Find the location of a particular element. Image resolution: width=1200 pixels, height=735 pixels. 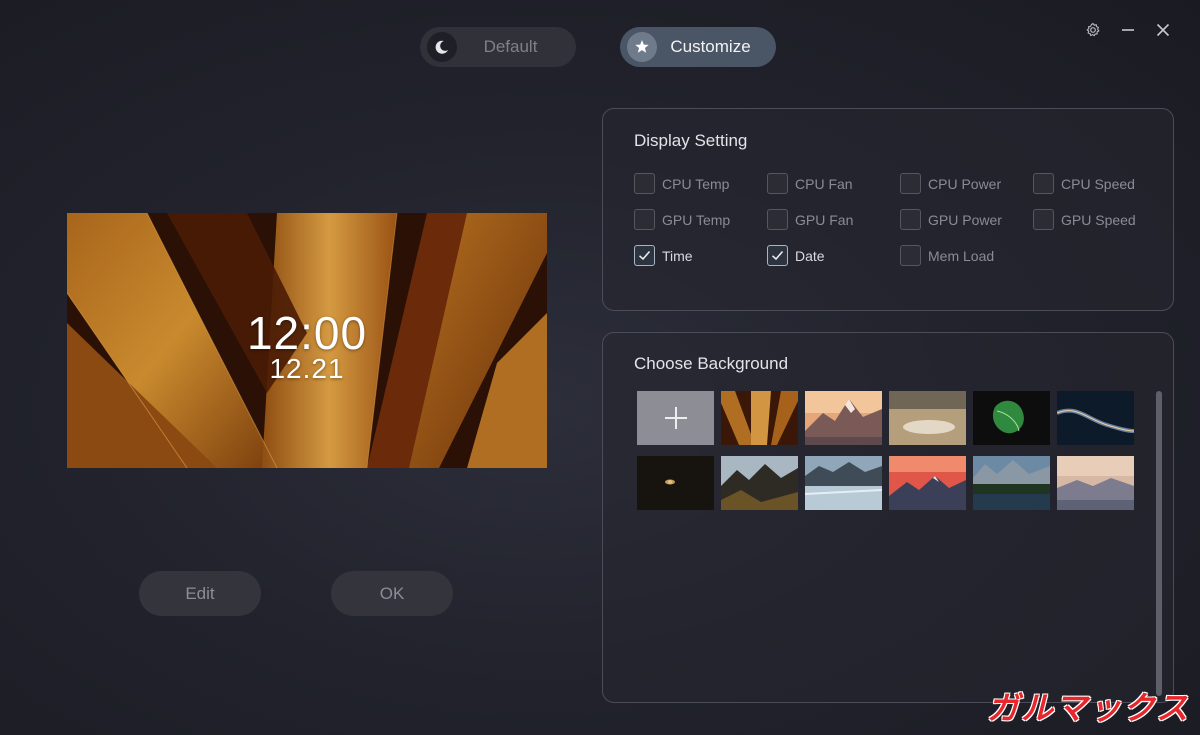

mode-default-toggle: Default is located at coordinates (498, 47).